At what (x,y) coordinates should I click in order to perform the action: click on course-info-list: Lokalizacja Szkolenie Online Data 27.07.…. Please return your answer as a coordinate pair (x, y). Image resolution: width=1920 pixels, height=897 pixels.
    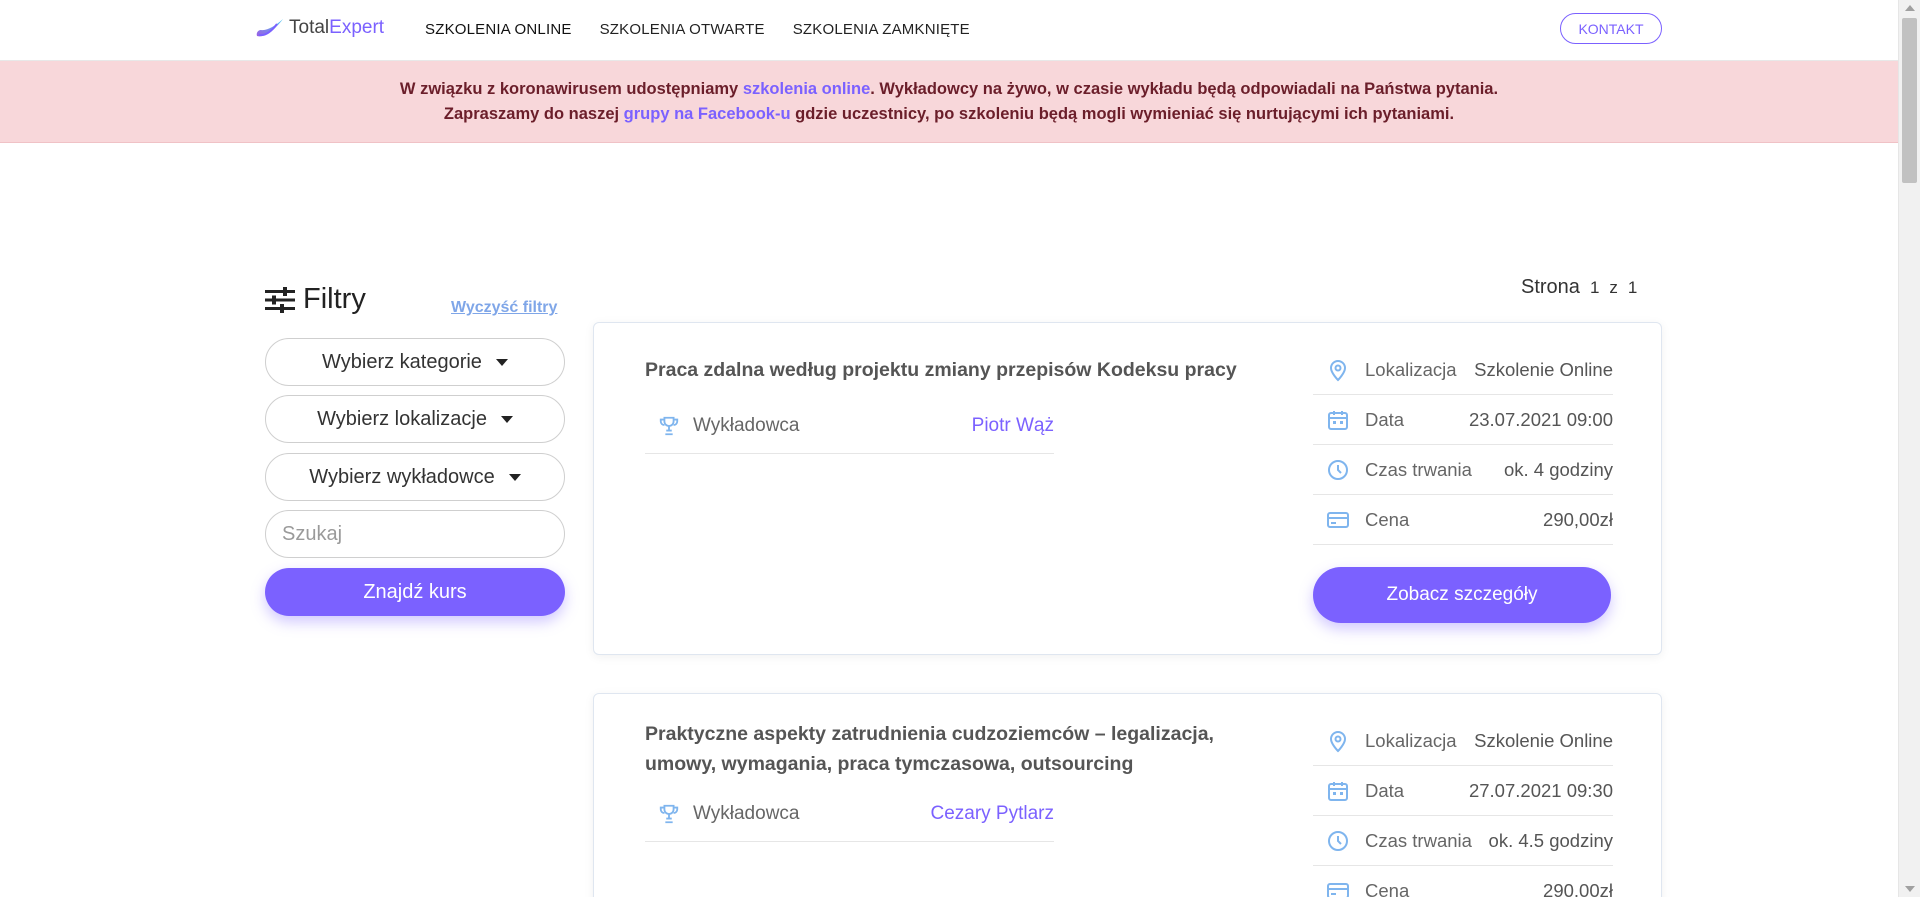
    Looking at the image, I should click on (1463, 806).